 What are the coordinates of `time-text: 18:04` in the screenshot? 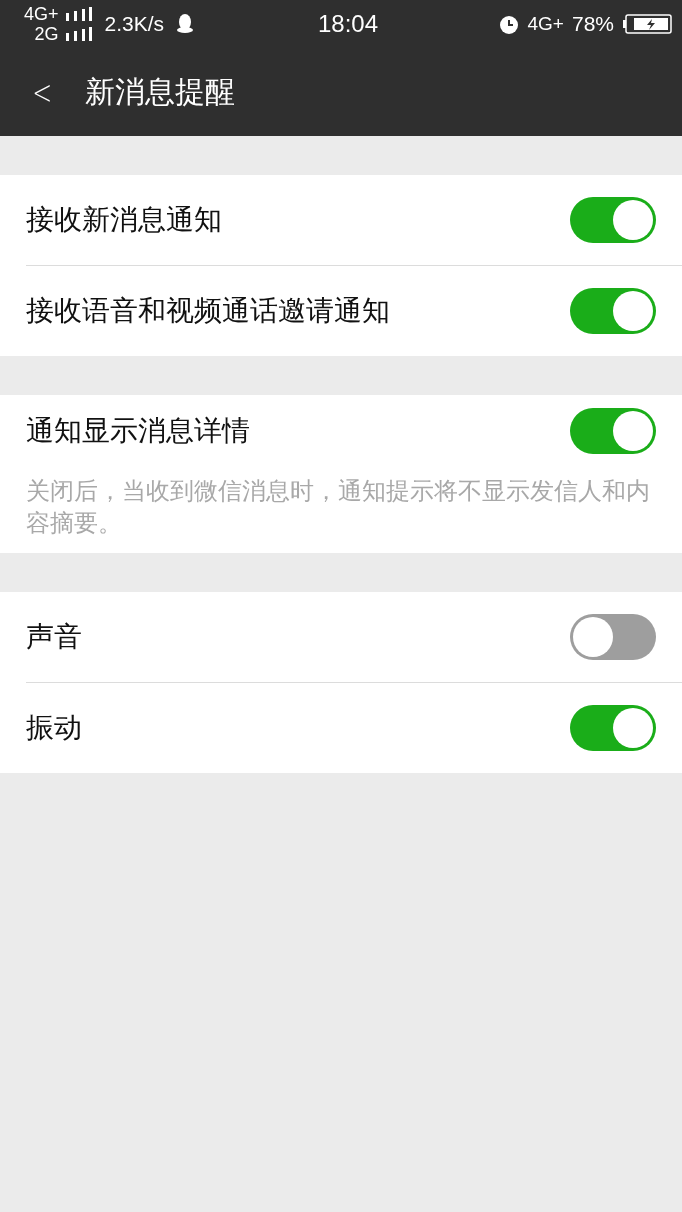 It's located at (348, 24).